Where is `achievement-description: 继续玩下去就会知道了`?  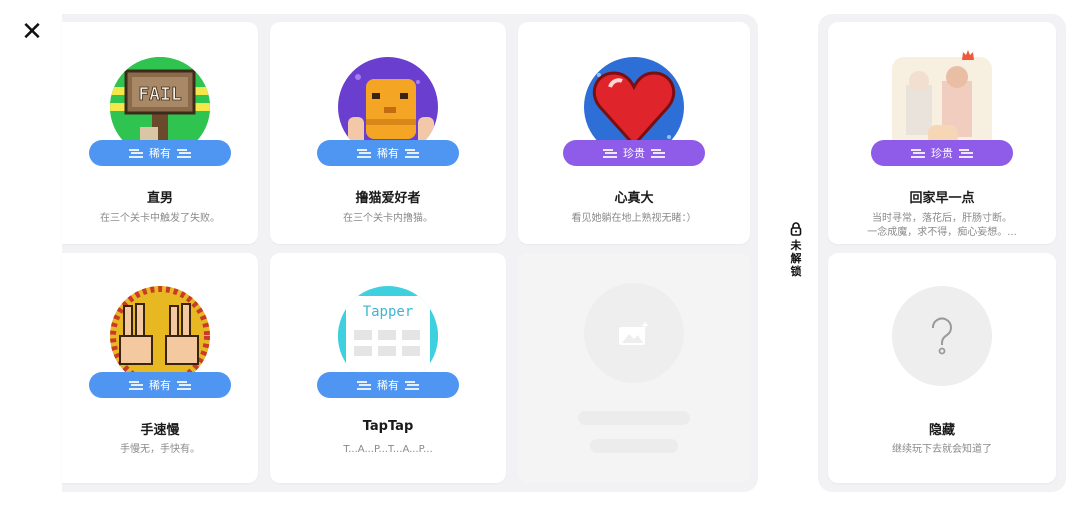
achievement-description: 继续玩下去就会知道了 is located at coordinates (942, 449).